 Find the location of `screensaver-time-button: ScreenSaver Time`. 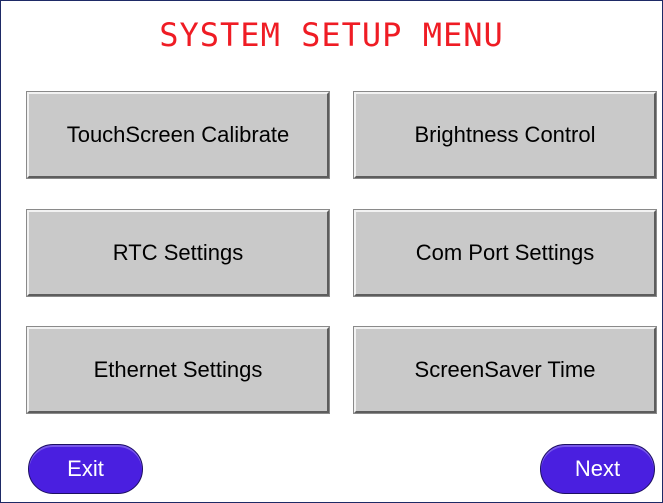

screensaver-time-button: ScreenSaver Time is located at coordinates (505, 370).